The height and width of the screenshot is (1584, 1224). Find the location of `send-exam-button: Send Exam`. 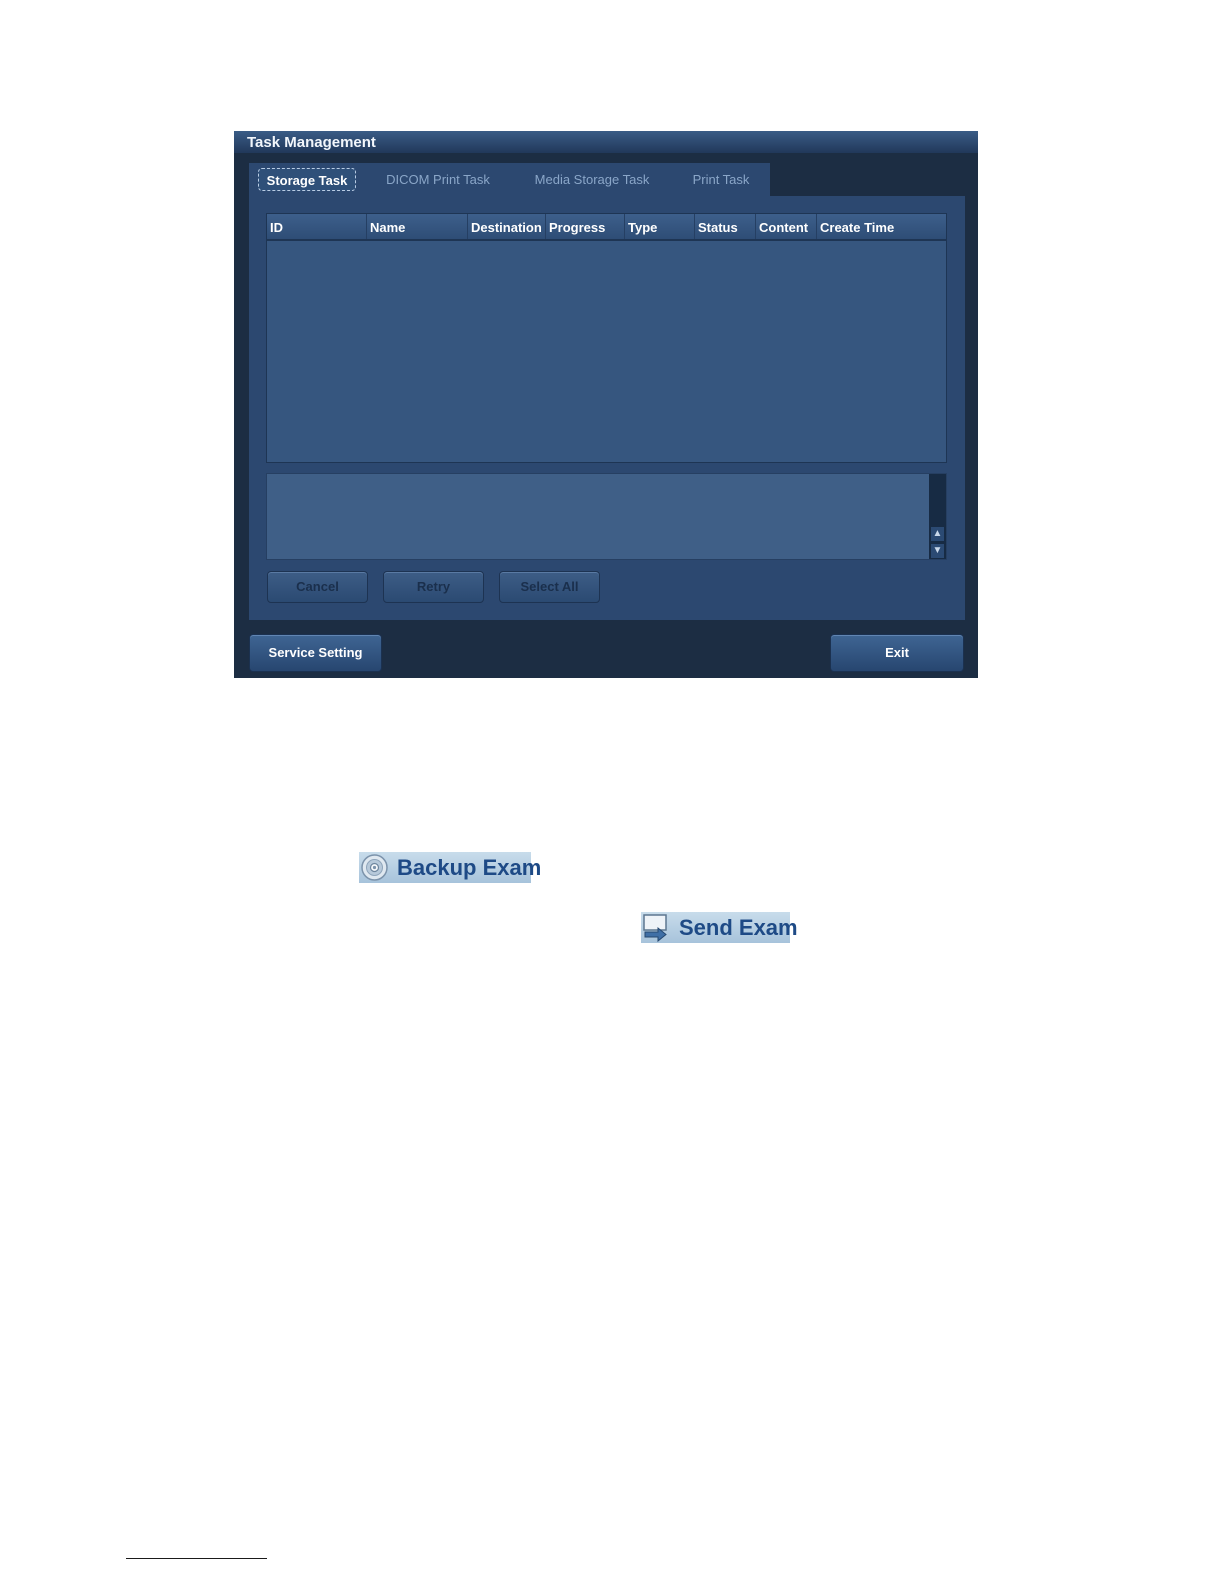

send-exam-button: Send Exam is located at coordinates (719, 927).